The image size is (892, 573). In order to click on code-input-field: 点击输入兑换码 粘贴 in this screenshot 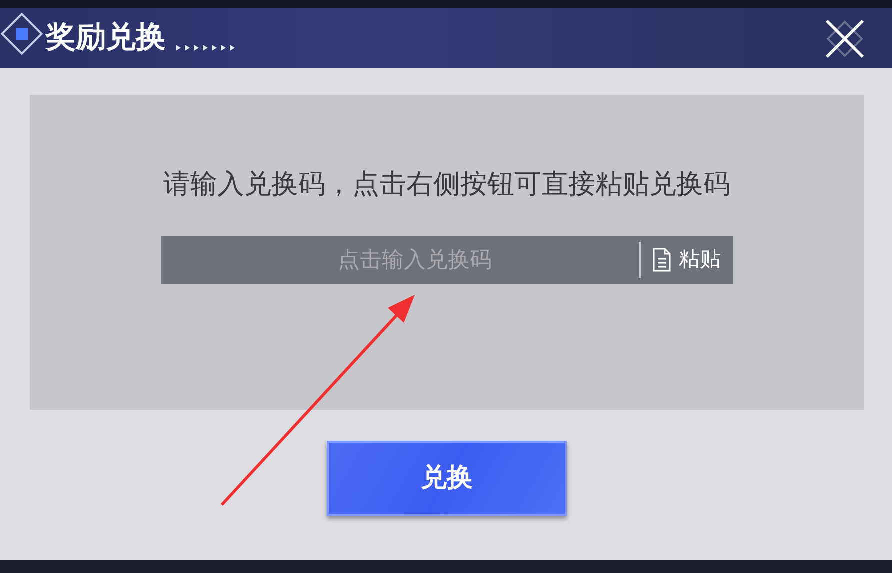, I will do `click(447, 260)`.